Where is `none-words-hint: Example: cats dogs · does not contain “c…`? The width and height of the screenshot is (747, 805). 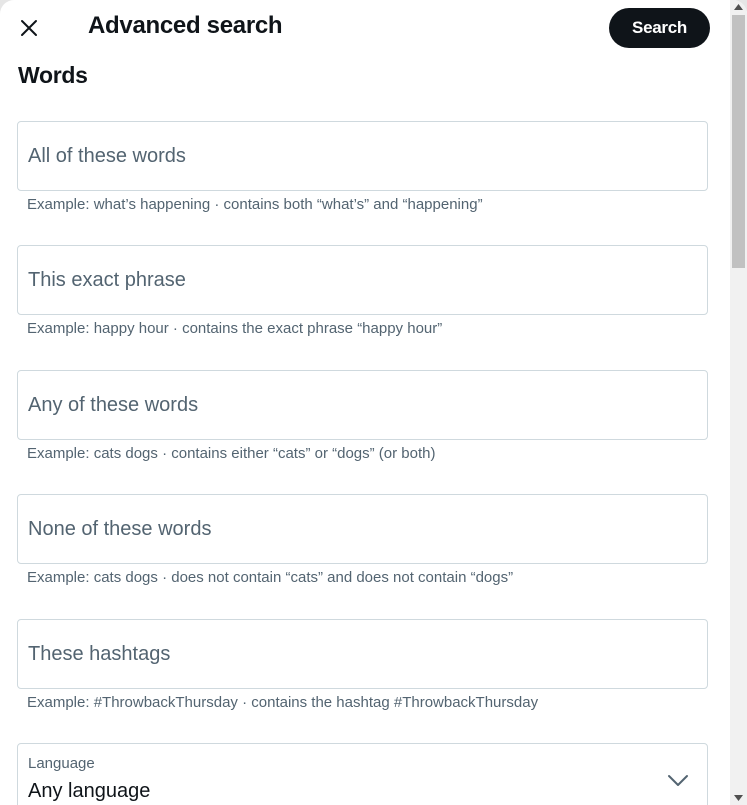
none-words-hint: Example: cats dogs · does not contain “c… is located at coordinates (270, 577).